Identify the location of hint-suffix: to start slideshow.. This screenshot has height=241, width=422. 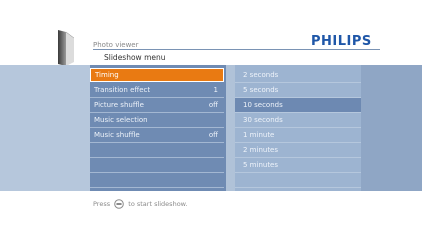
(158, 204).